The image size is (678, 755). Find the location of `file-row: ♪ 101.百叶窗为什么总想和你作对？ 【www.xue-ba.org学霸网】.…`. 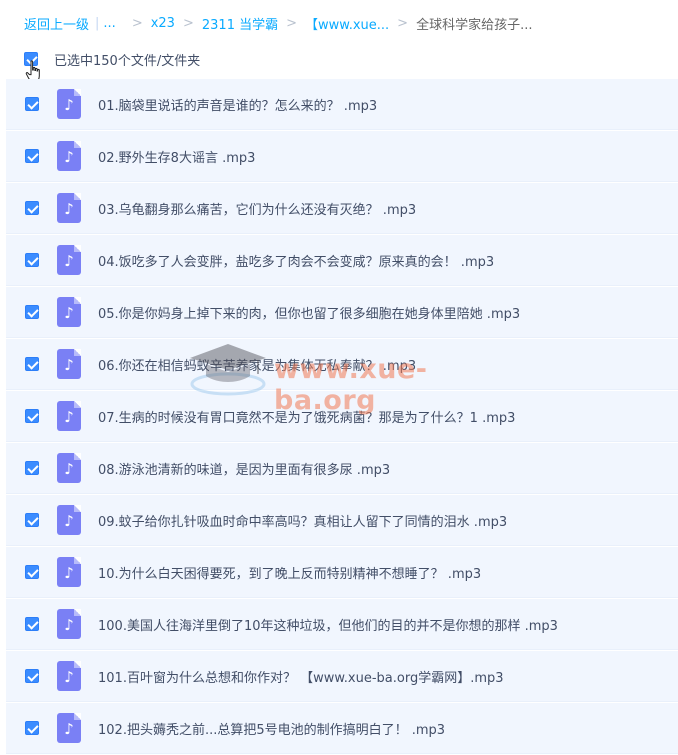

file-row: ♪ 101.百叶窗为什么总想和你作对？ 【www.xue-ba.org学霸网】.… is located at coordinates (342, 676).